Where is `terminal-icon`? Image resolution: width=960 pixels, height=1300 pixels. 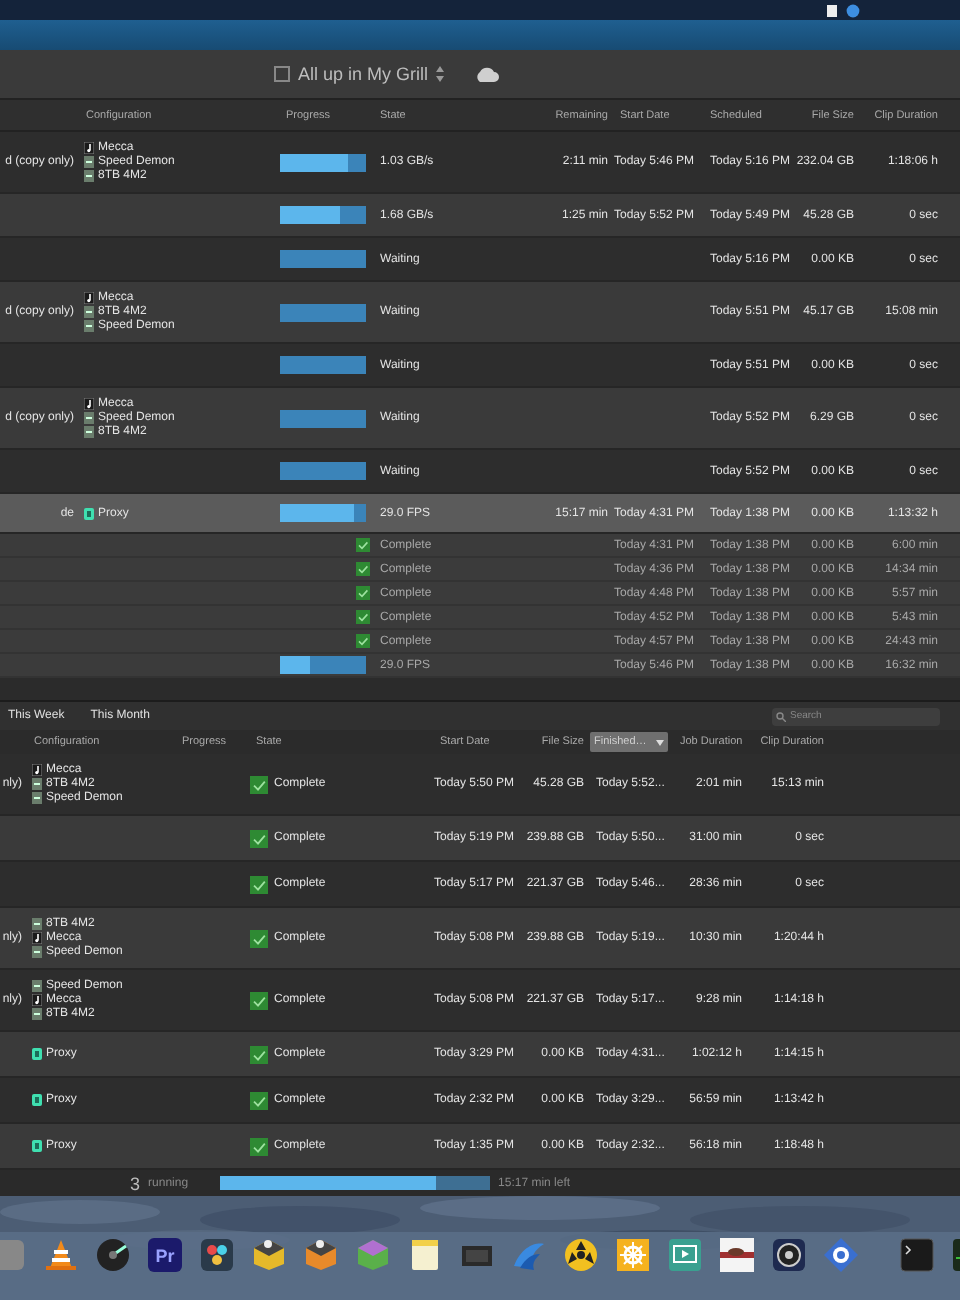 terminal-icon is located at coordinates (917, 1255).